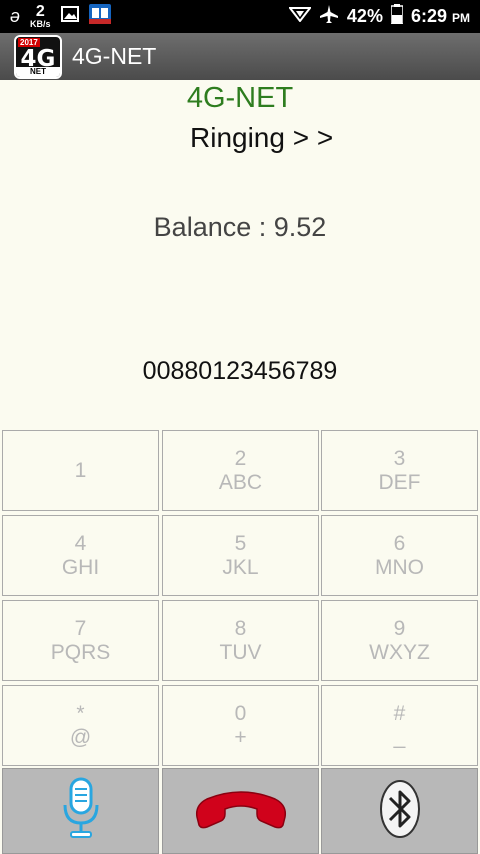 Image resolution: width=480 pixels, height=854 pixels. I want to click on key-8: 8 TUV, so click(240, 640).